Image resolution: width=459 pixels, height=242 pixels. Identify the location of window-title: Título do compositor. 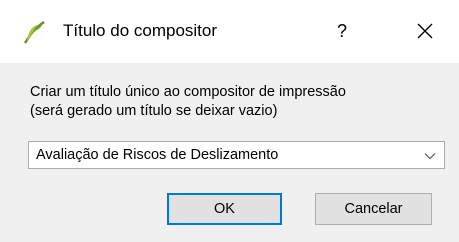
(140, 30).